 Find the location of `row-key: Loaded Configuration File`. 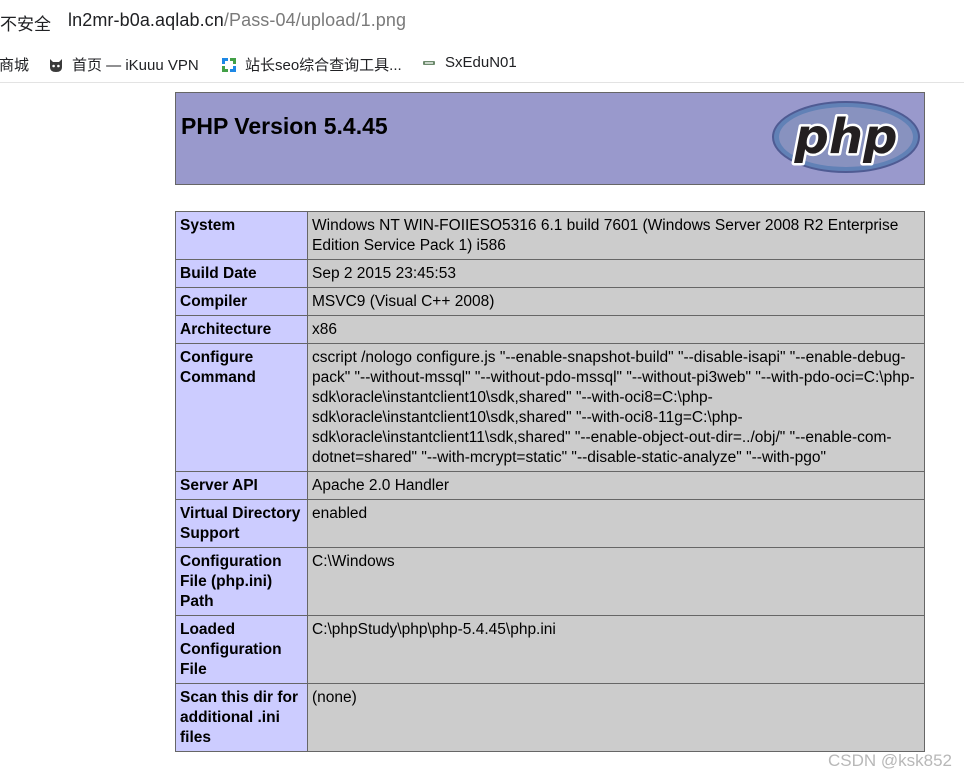

row-key: Loaded Configuration File is located at coordinates (241, 649).